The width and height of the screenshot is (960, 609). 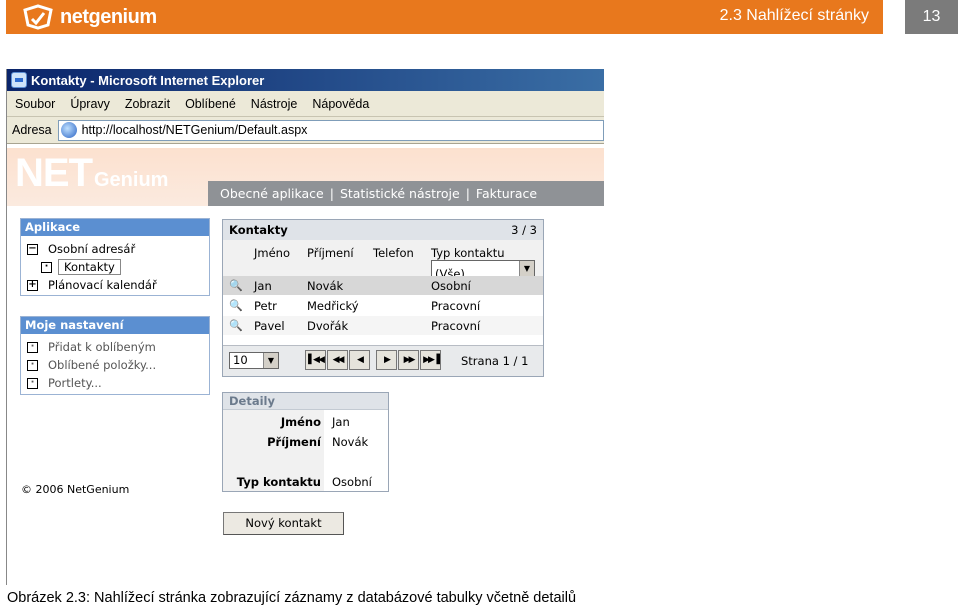 I want to click on address-label: Adresa, so click(x=32, y=130).